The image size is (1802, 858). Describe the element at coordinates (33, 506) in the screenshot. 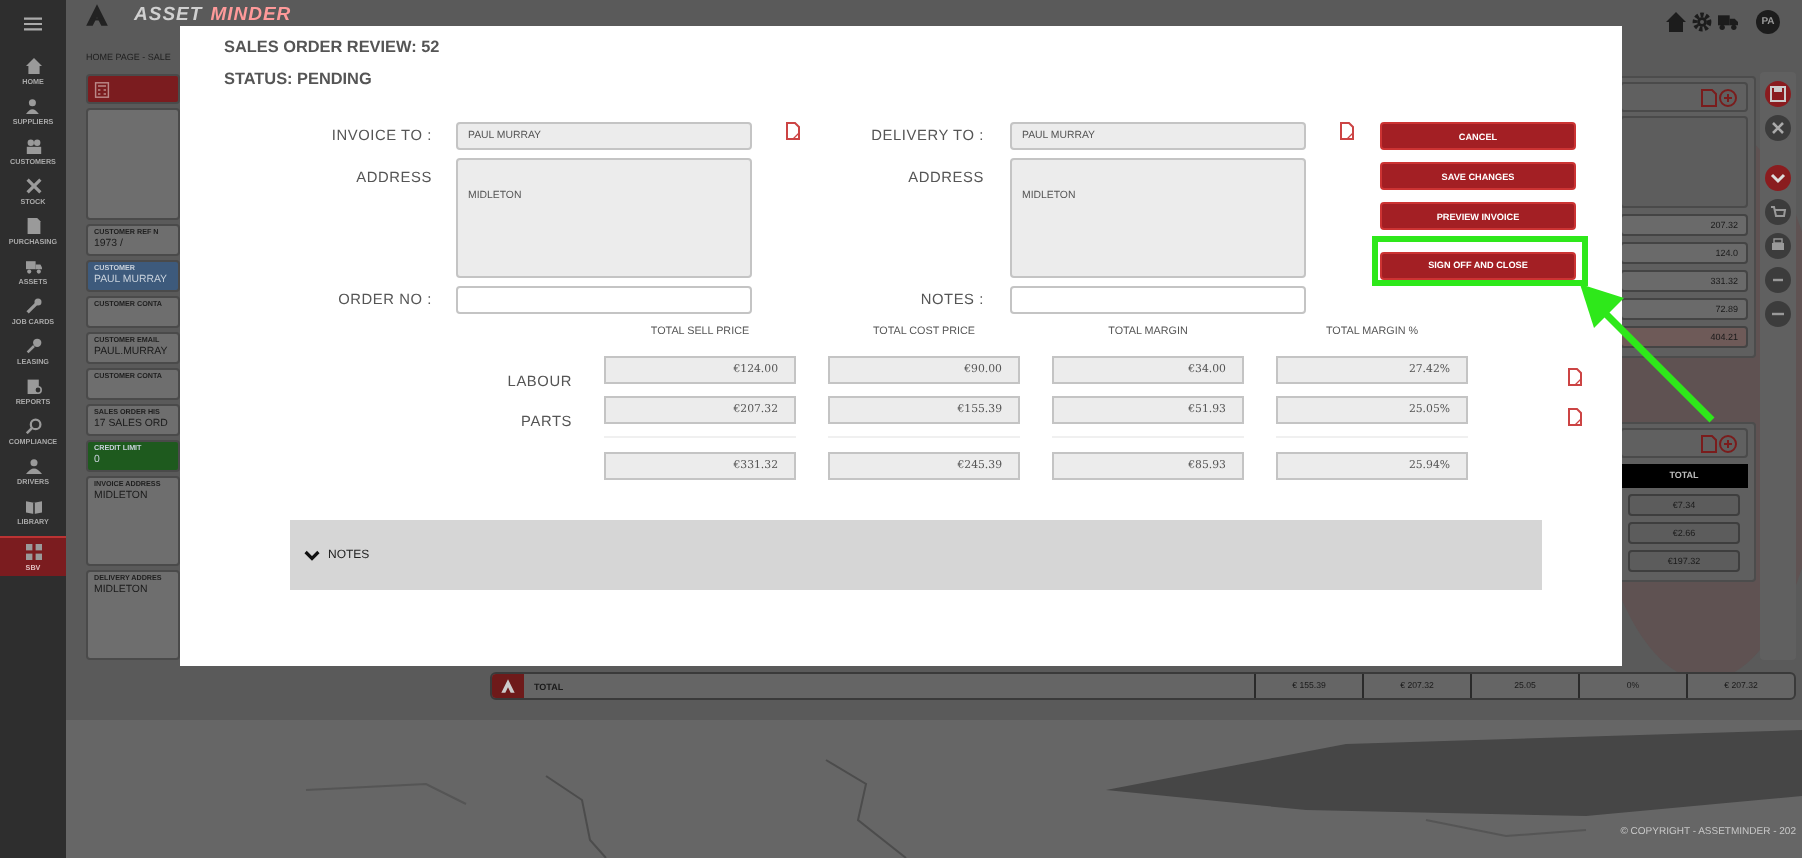

I see `book-icon` at that location.